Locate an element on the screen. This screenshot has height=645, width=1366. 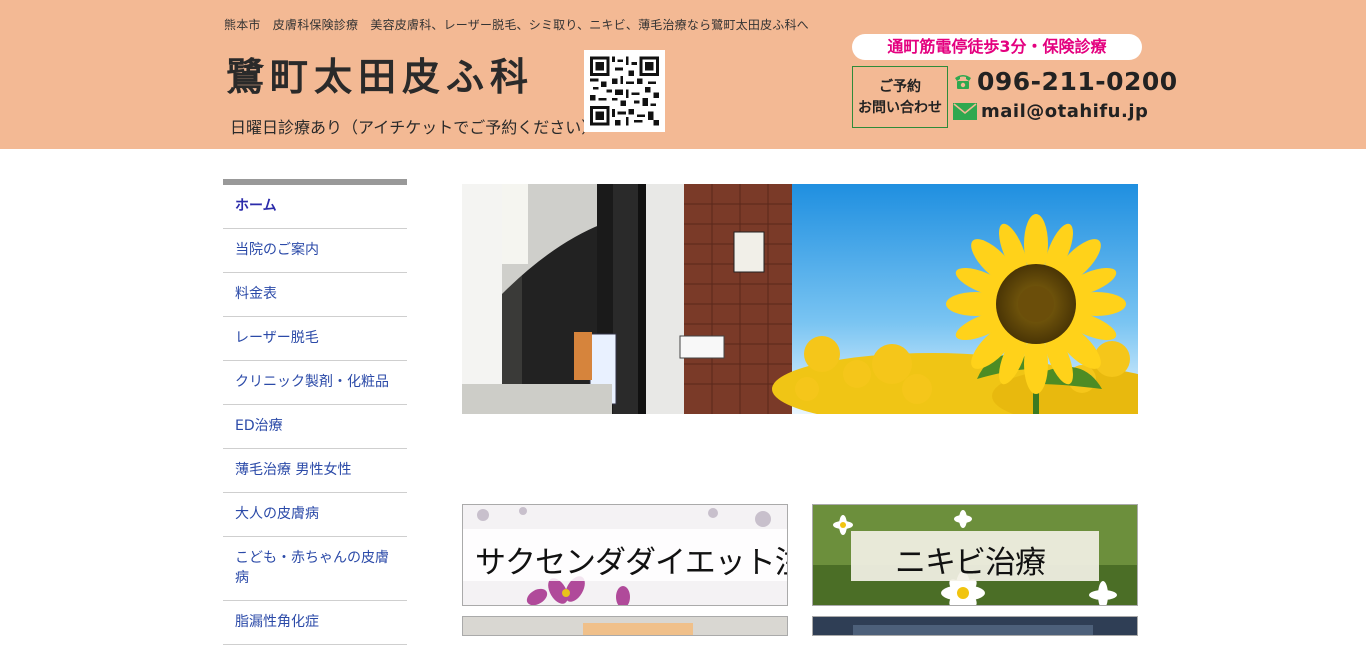
email-address: mail@otahifu.jp is located at coordinates (1065, 111).